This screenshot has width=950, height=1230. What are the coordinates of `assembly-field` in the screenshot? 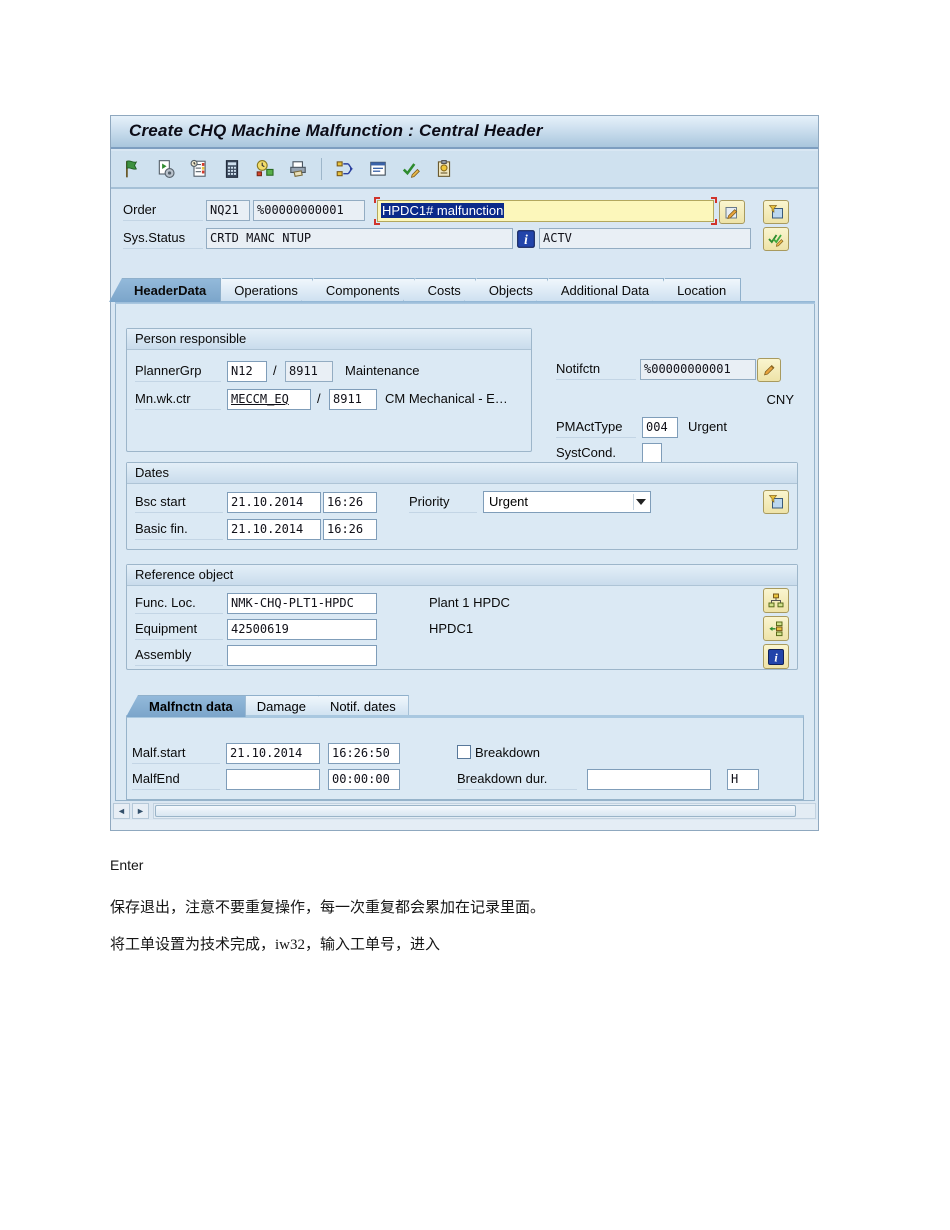 It's located at (302, 655).